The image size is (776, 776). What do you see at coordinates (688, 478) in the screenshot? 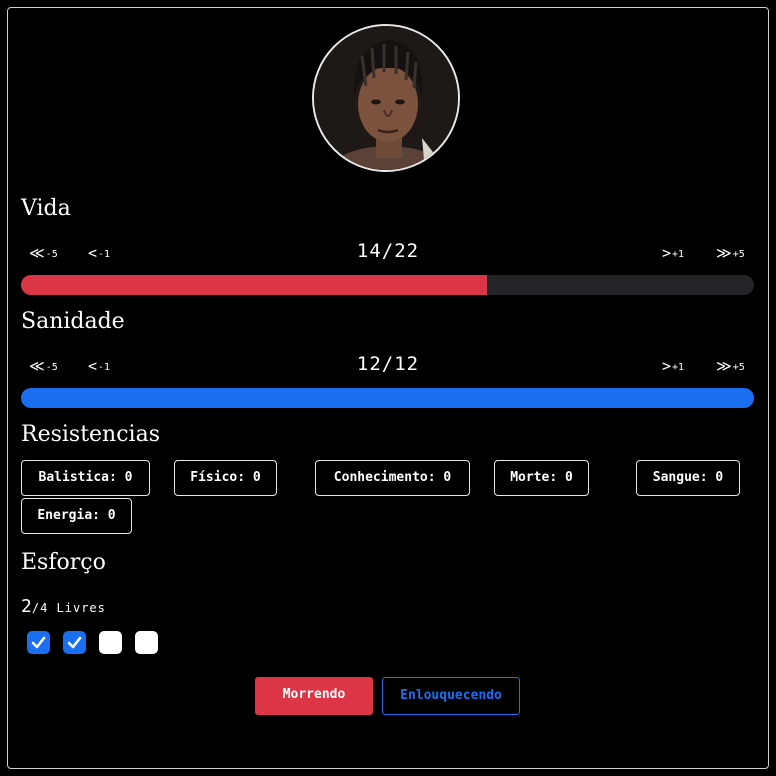
I see `resistance-sangue: Sangue: 0` at bounding box center [688, 478].